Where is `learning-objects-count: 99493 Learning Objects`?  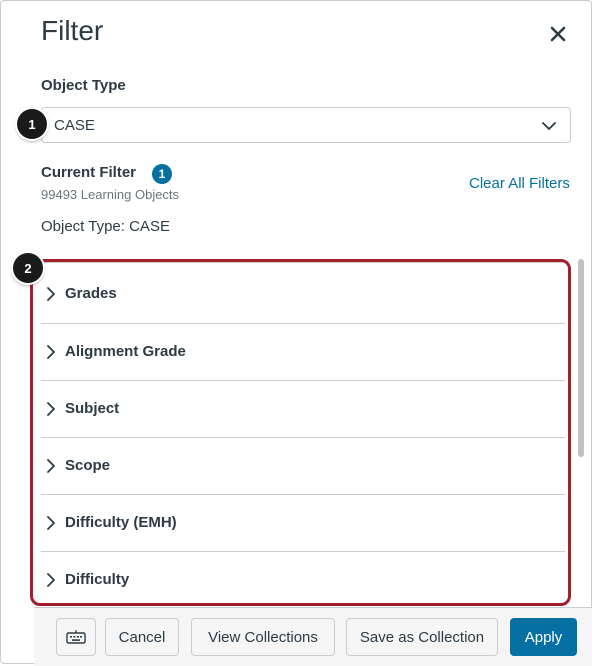
learning-objects-count: 99493 Learning Objects is located at coordinates (110, 194).